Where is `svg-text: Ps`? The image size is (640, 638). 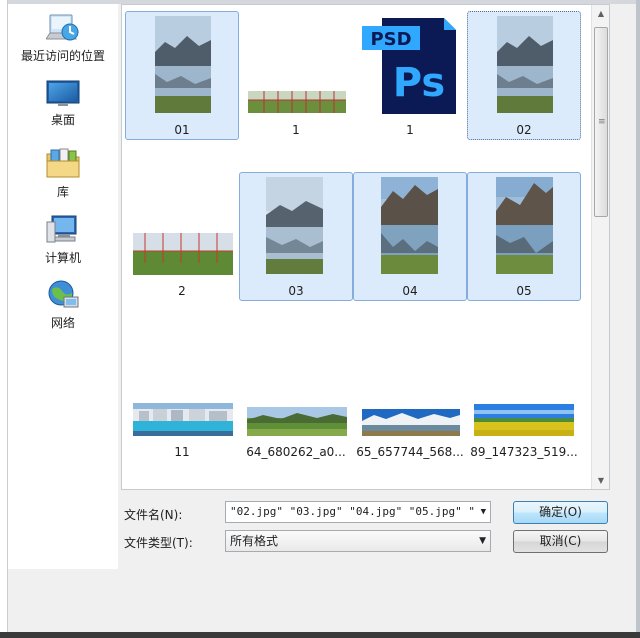
svg-text: Ps is located at coordinates (419, 83).